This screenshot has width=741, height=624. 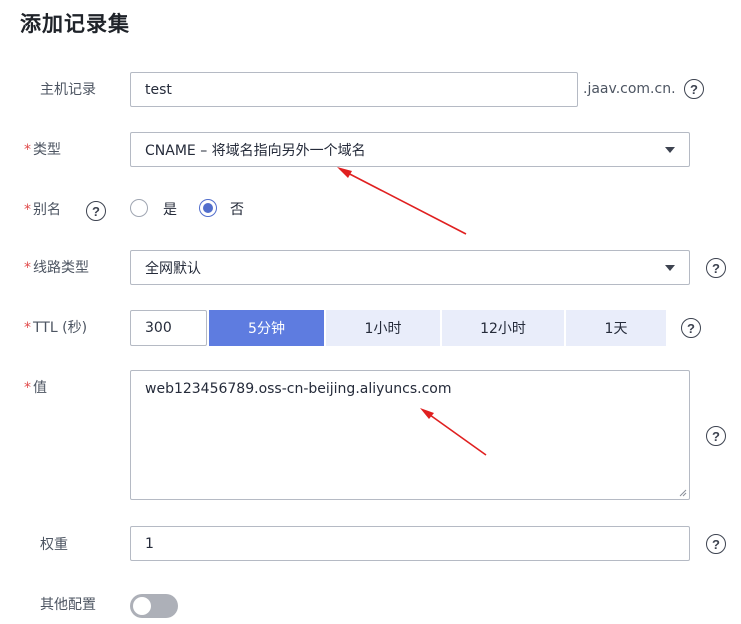 I want to click on ttl-input: 300, so click(x=168, y=328).